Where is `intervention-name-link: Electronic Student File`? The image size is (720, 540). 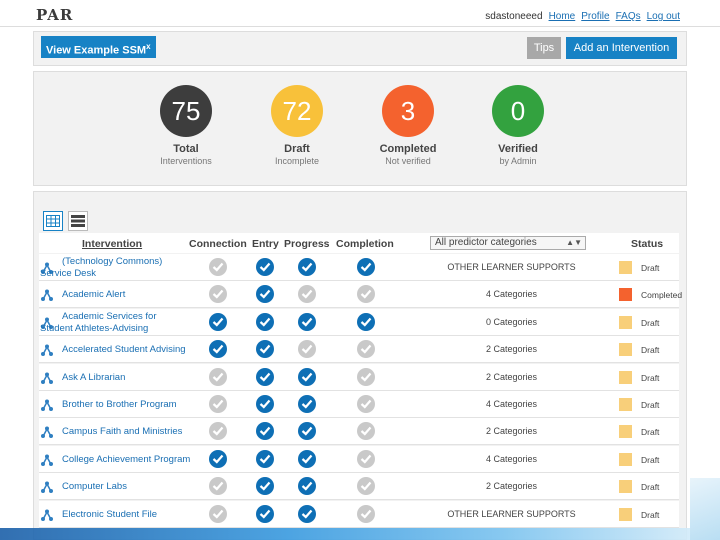
intervention-name-link: Electronic Student File is located at coordinates (109, 514).